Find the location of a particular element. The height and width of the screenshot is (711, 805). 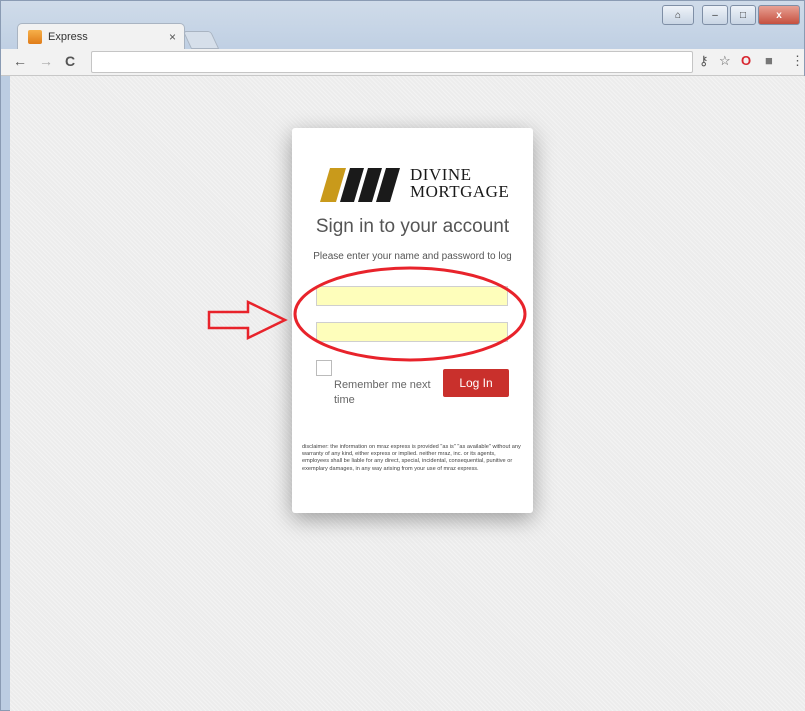

logo-text: DIVINE MORTGAGE is located at coordinates (459, 183).